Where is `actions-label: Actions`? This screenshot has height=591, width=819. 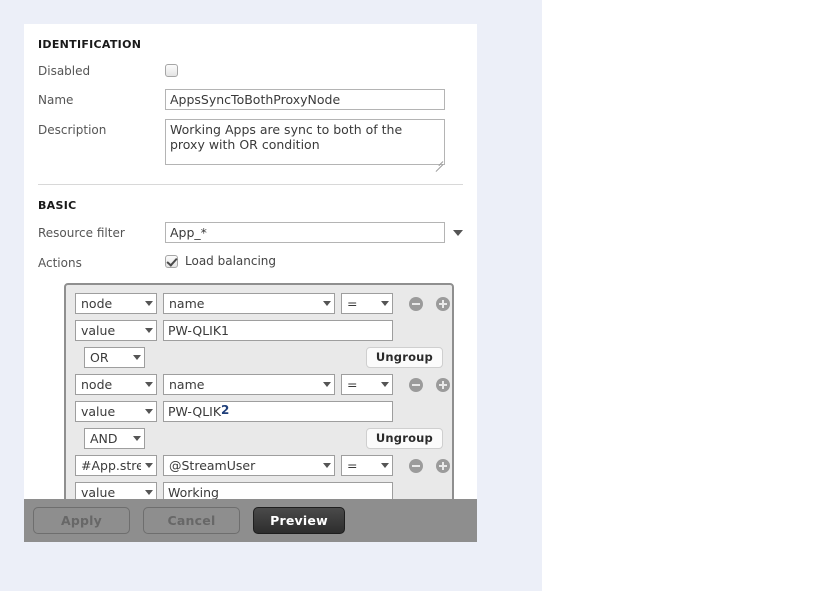
actions-label: Actions is located at coordinates (60, 263).